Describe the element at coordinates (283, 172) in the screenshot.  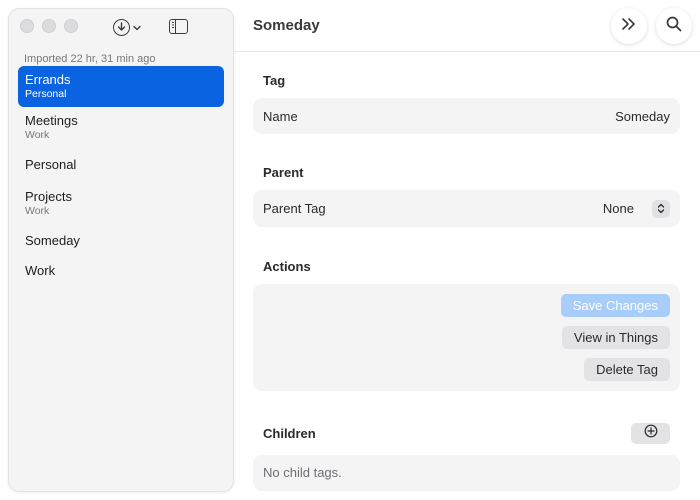
I see `parent-section-heading: Parent` at that location.